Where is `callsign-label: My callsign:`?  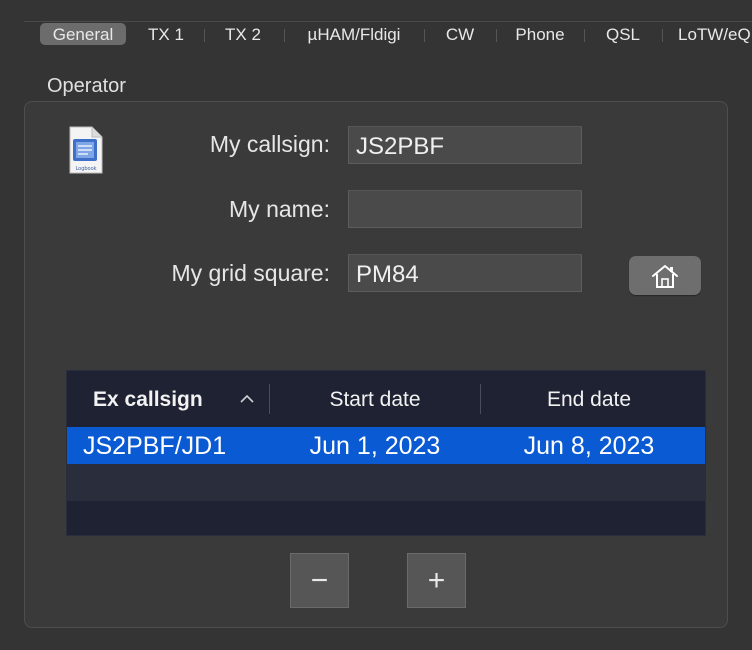 callsign-label: My callsign: is located at coordinates (269, 144).